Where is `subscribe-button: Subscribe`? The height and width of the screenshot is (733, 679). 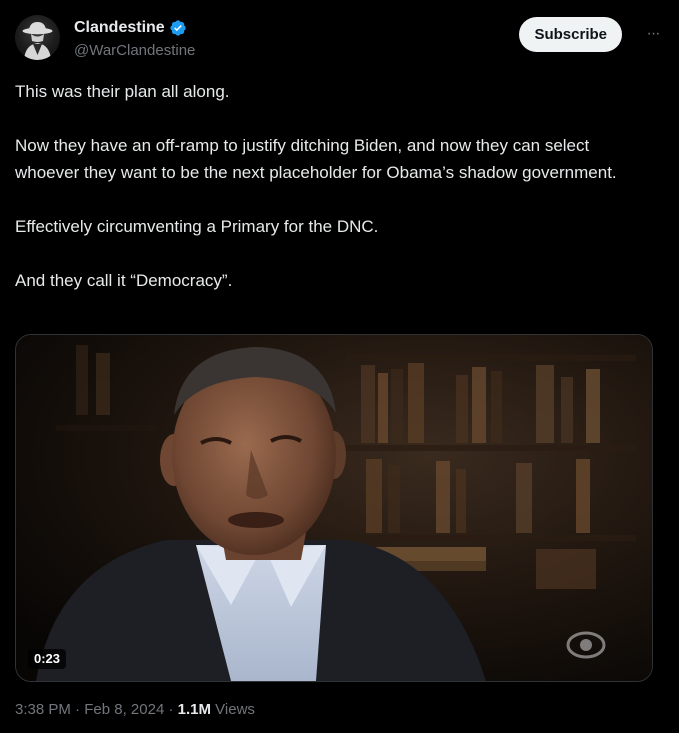 subscribe-button: Subscribe is located at coordinates (570, 34).